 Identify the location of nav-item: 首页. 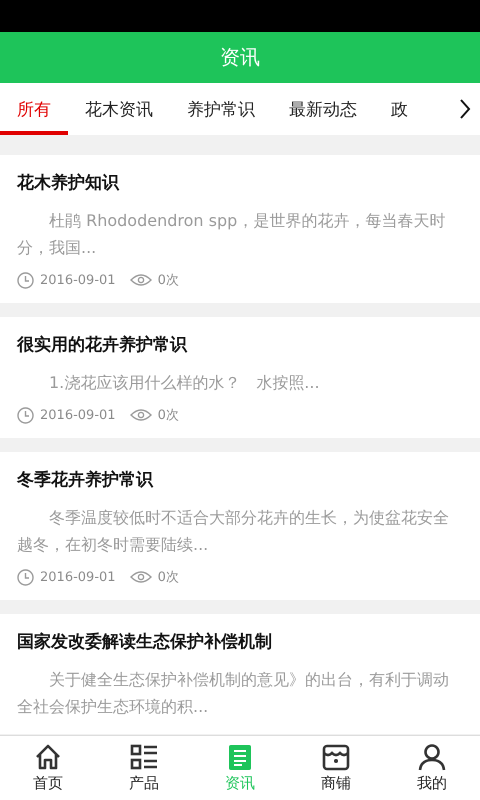
(48, 768).